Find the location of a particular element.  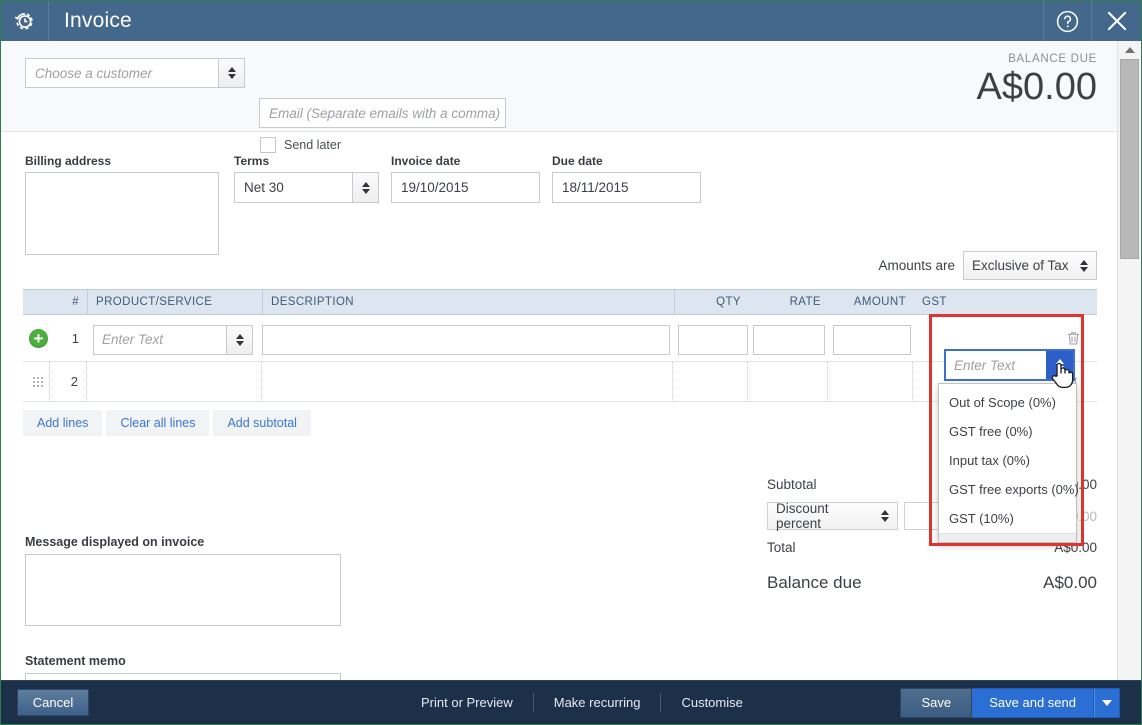

invoice-date-input: 19/10/2015 is located at coordinates (465, 187).